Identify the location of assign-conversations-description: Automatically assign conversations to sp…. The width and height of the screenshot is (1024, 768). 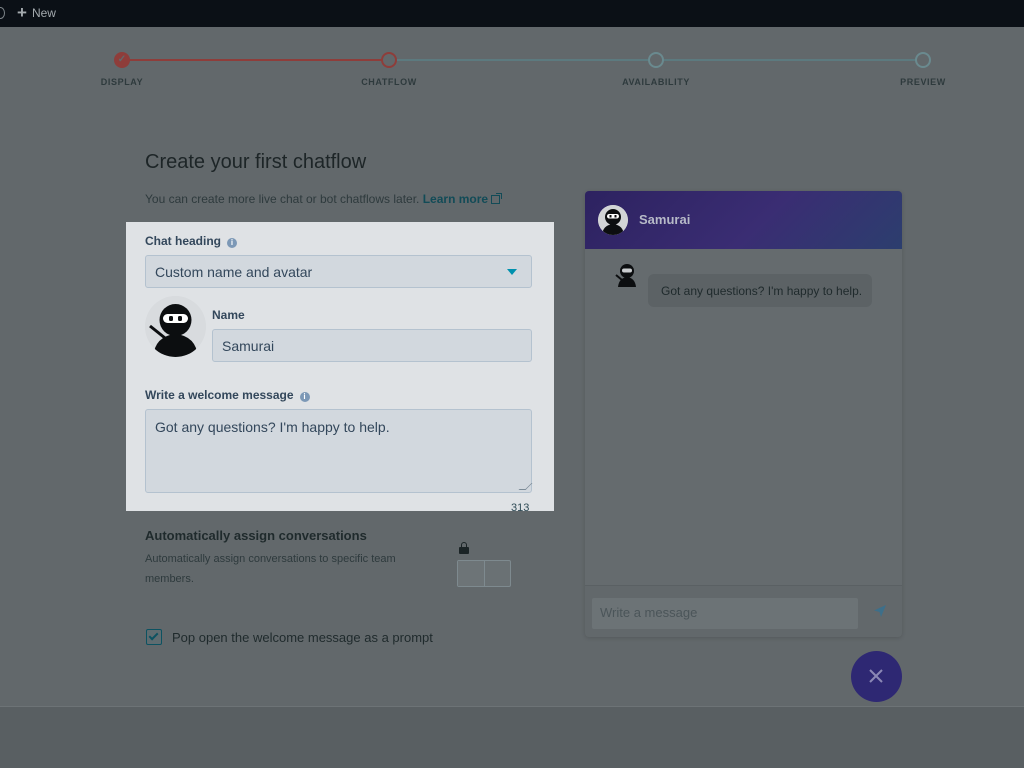
(270, 569).